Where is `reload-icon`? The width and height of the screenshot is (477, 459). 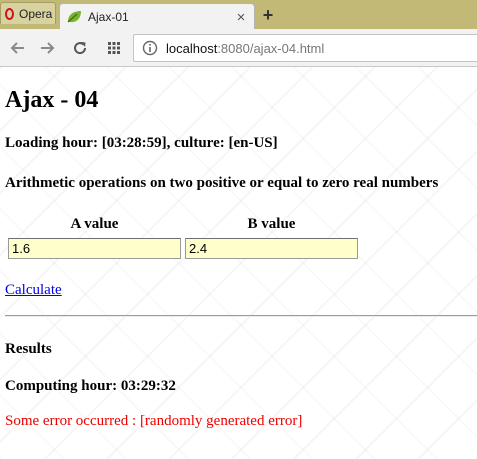 reload-icon is located at coordinates (80, 48).